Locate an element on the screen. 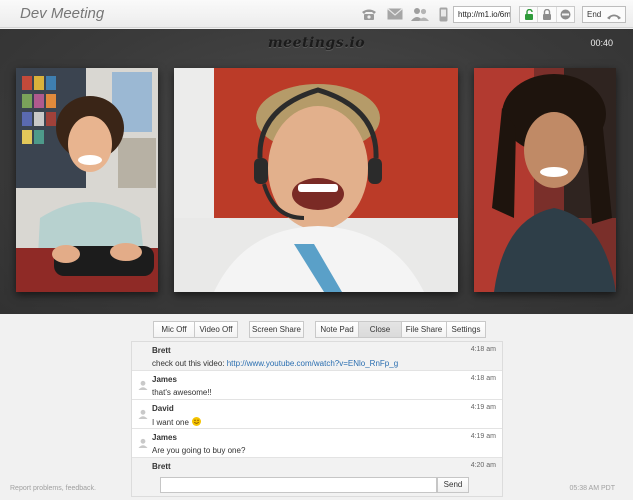 This screenshot has height=500, width=633. room-controls is located at coordinates (547, 14).